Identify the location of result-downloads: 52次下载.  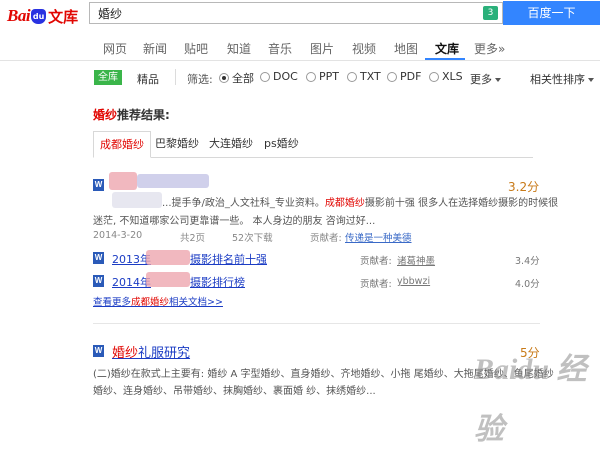
(252, 238).